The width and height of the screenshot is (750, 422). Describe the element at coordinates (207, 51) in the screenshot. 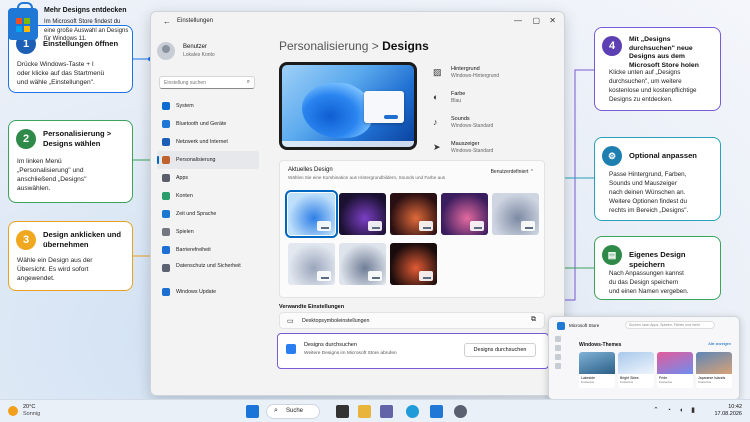

I see `user-card: Benutzer Lokales Konto` at that location.